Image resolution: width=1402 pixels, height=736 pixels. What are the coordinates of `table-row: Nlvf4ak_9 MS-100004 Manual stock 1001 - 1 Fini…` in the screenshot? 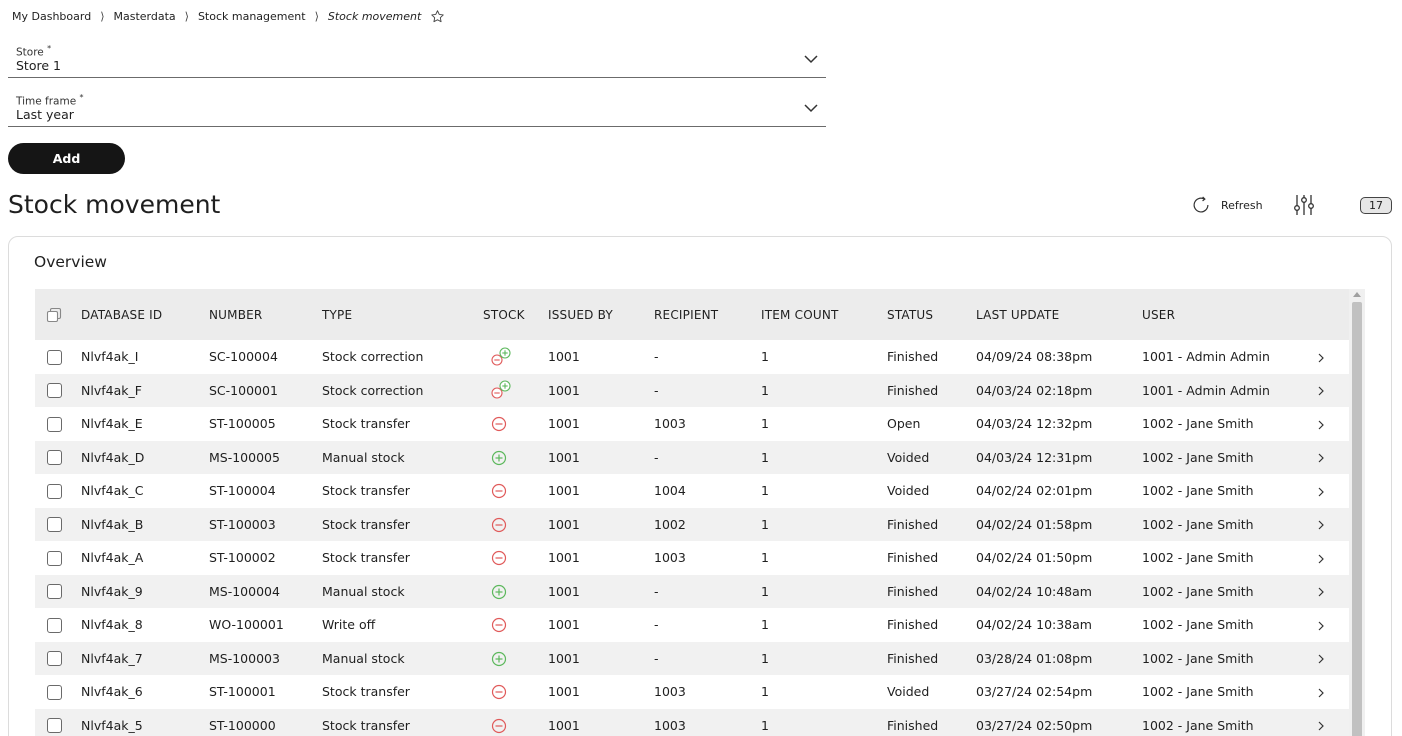 It's located at (693, 591).